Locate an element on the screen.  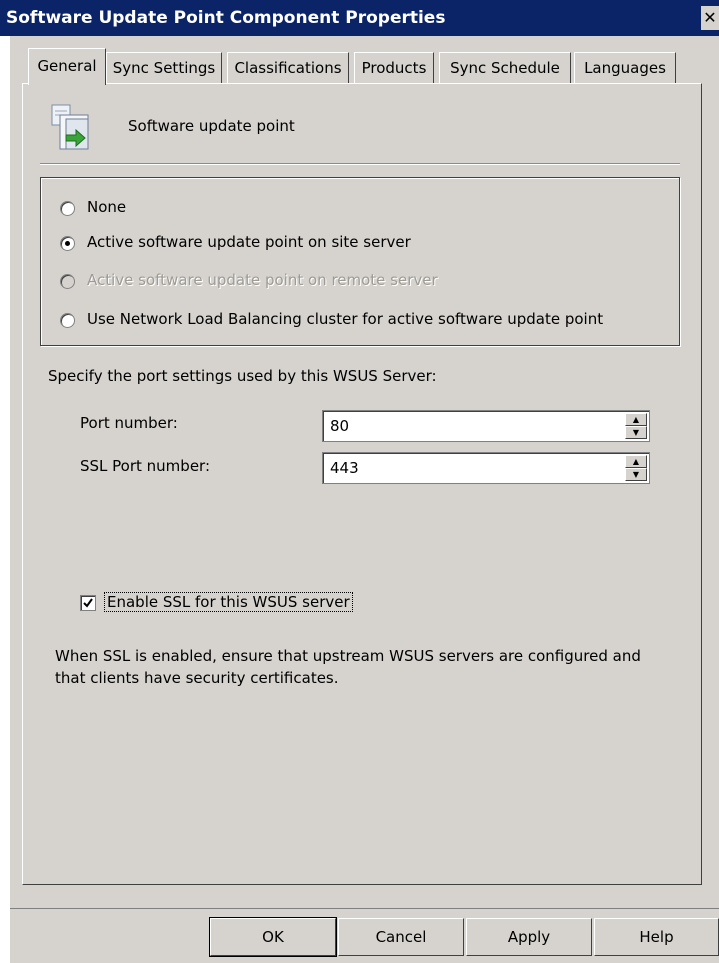
apply-button: Apply is located at coordinates (529, 937).